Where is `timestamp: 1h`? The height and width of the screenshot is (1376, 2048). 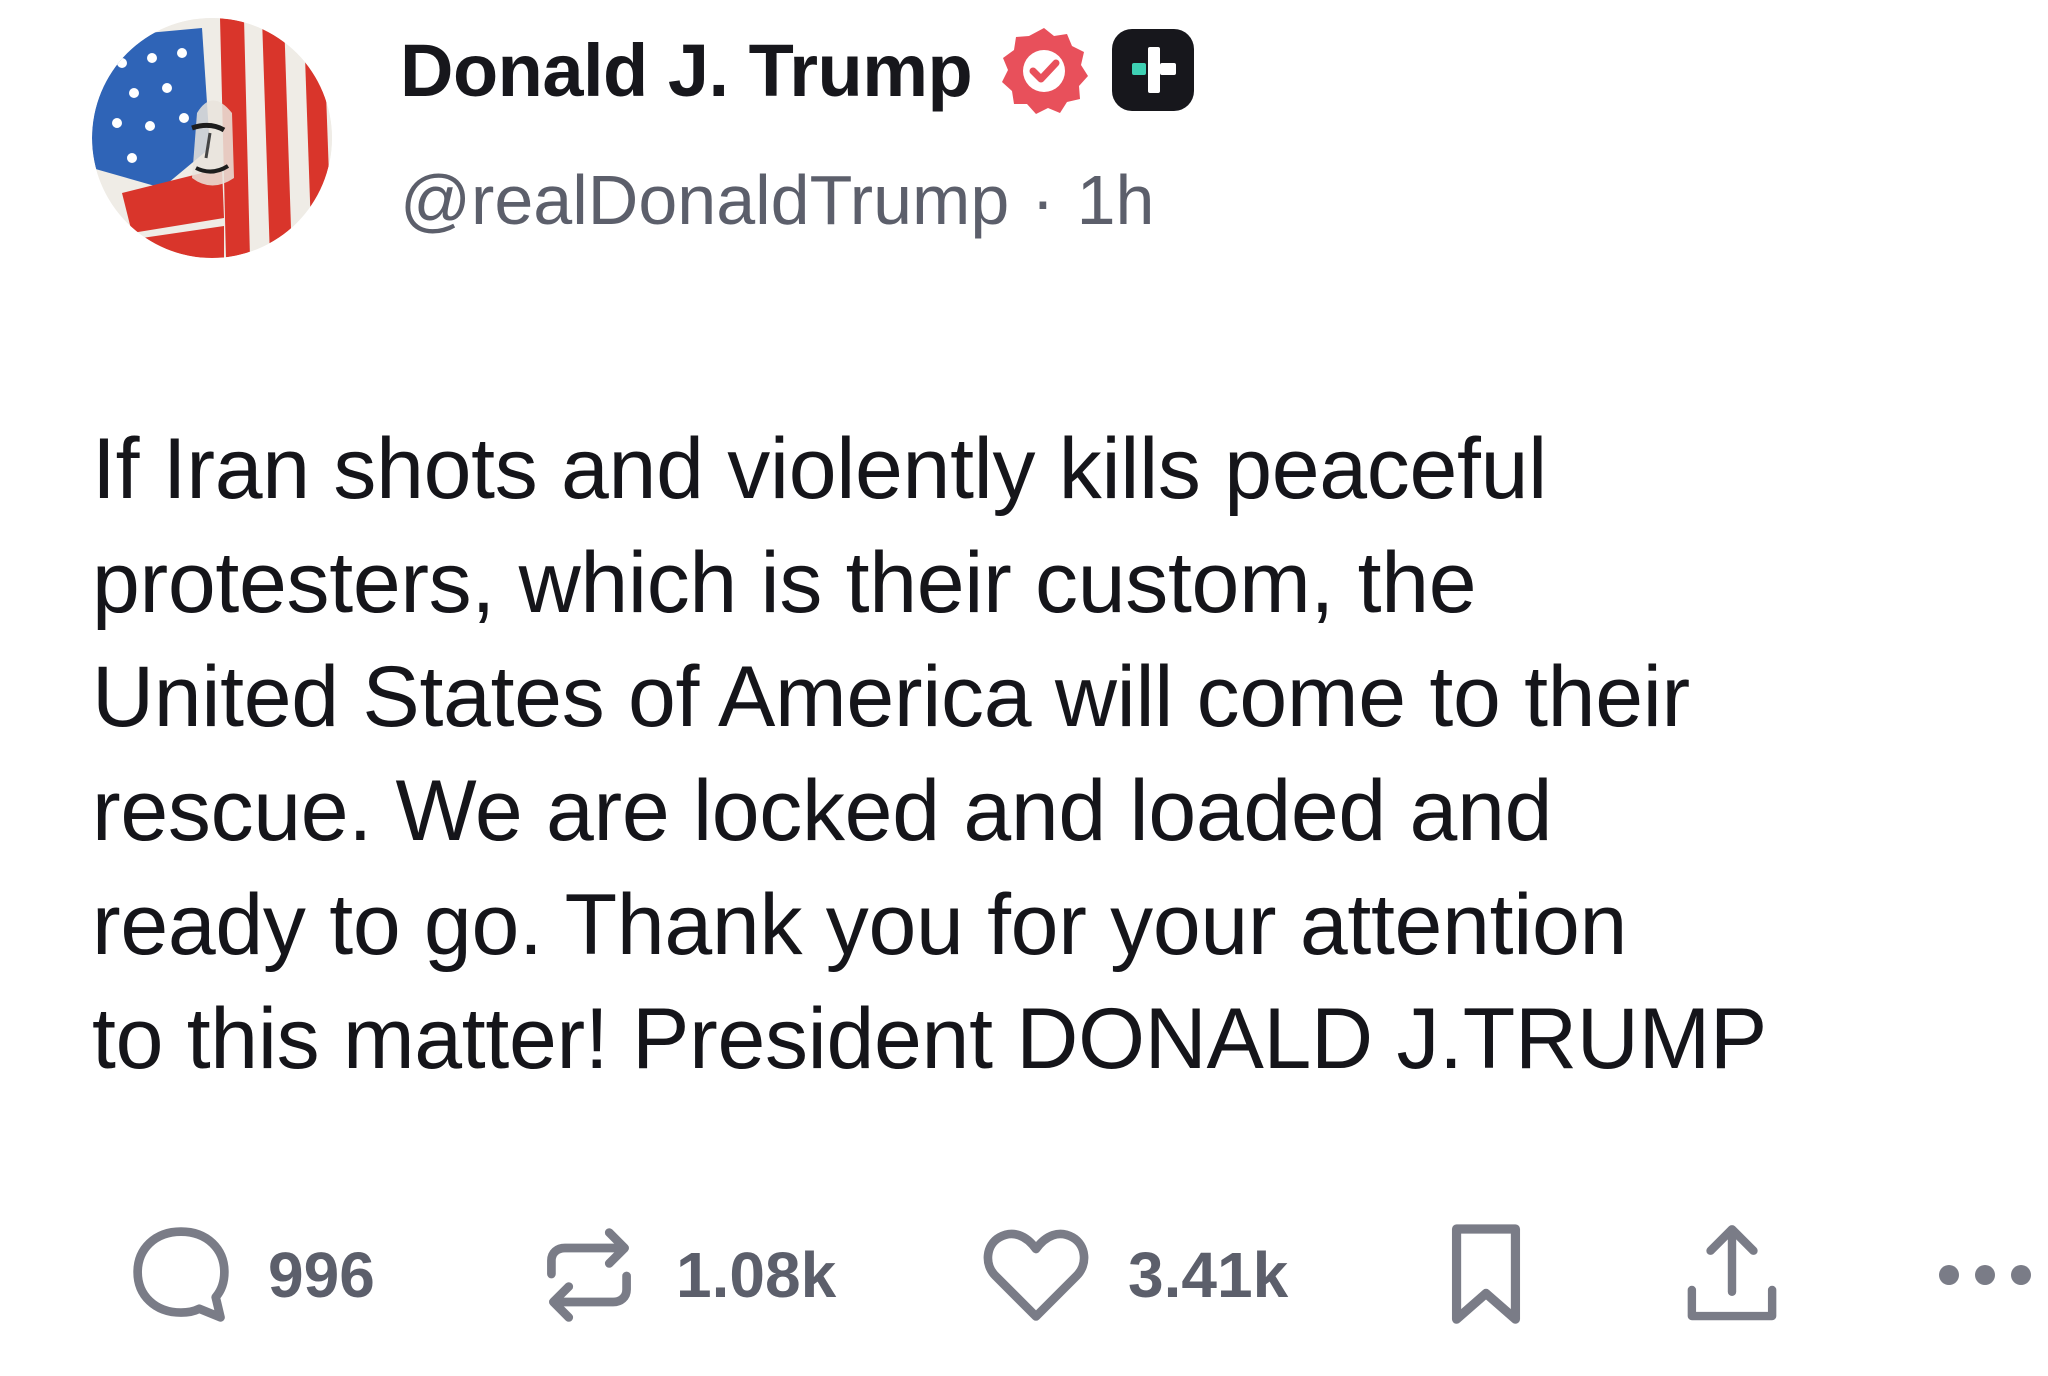 timestamp: 1h is located at coordinates (1116, 200).